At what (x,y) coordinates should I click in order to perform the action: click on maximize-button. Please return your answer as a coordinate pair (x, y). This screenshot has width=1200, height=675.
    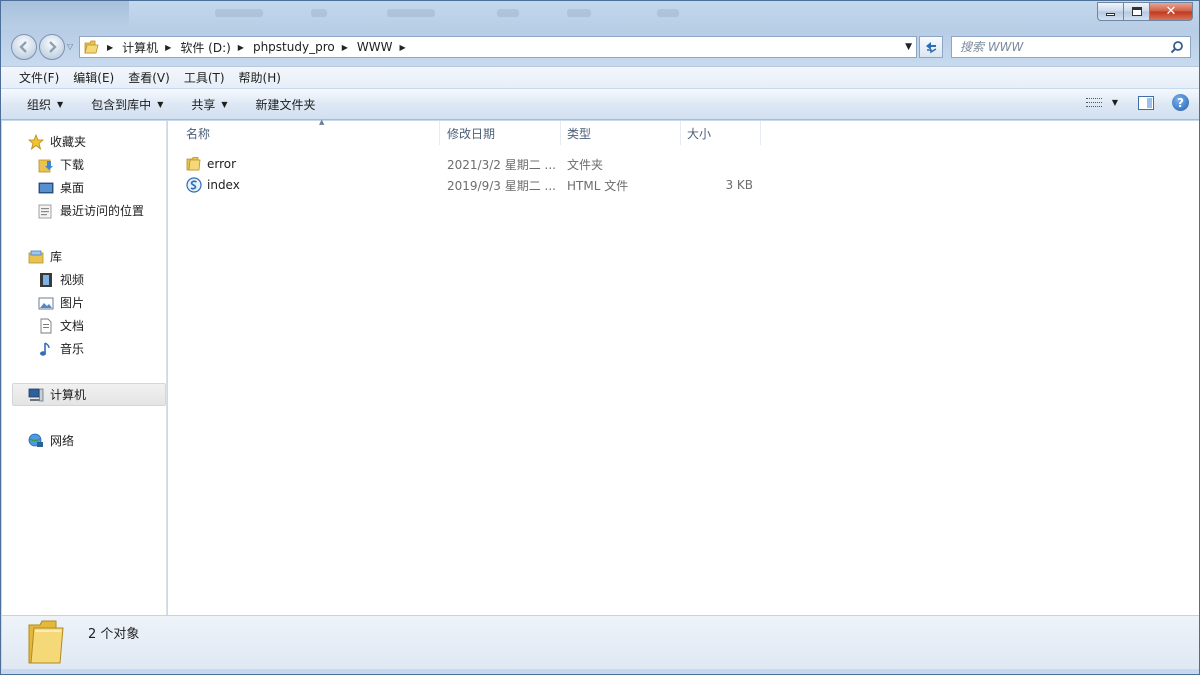
    Looking at the image, I should click on (1136, 11).